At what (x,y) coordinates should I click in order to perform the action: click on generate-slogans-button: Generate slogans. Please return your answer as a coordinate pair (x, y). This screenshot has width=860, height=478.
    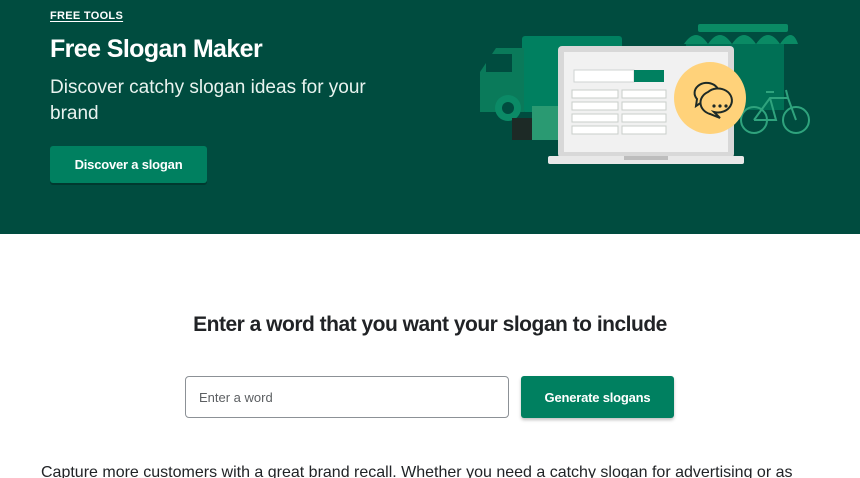
    Looking at the image, I should click on (597, 397).